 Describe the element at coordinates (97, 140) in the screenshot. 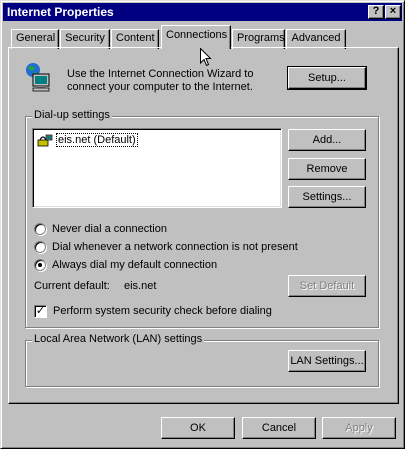

I see `connection-name: eis.net (Default)` at that location.